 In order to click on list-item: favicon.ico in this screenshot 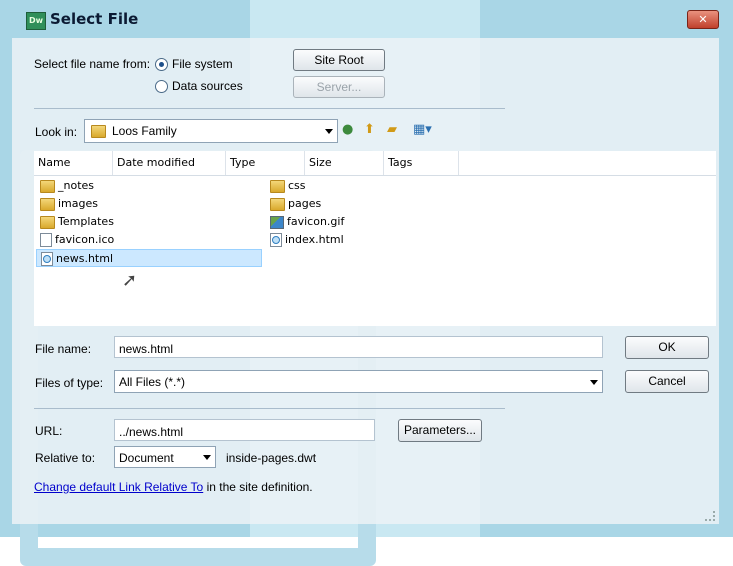, I will do `click(77, 240)`.